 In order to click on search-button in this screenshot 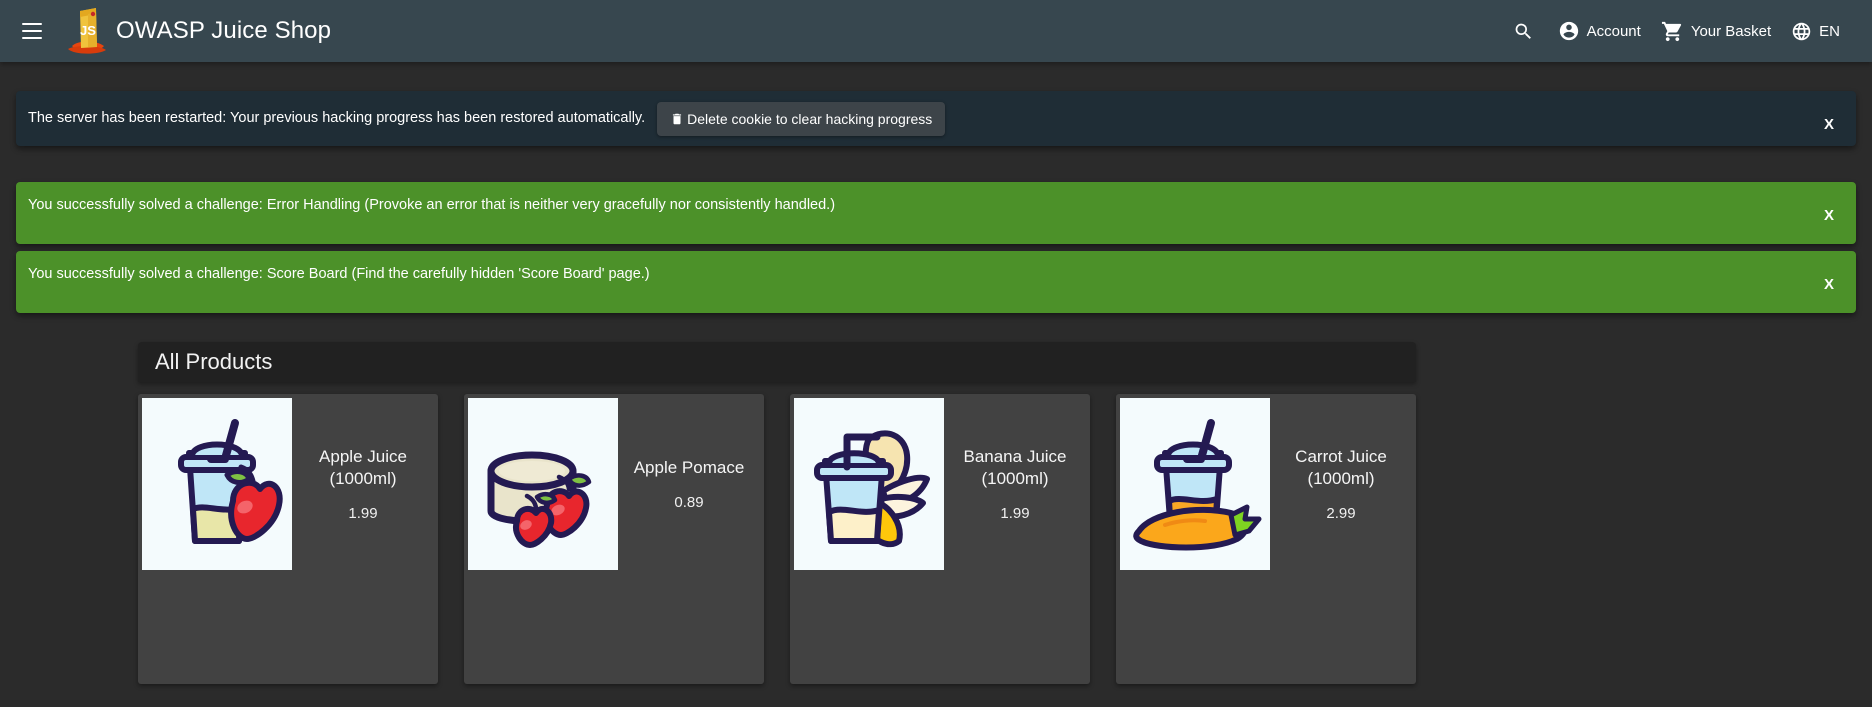, I will do `click(1523, 31)`.